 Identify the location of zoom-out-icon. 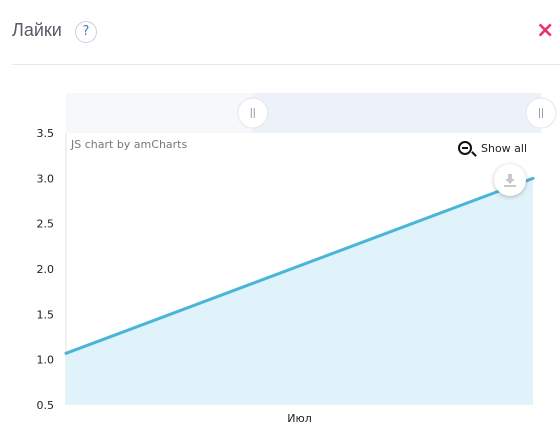
(465, 148).